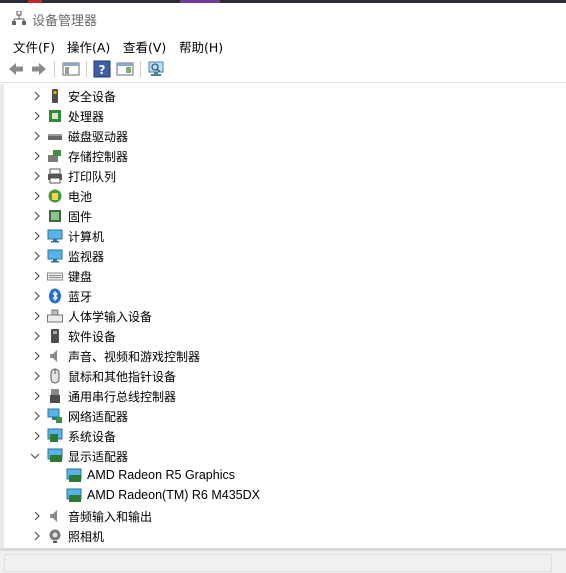  What do you see at coordinates (55, 536) in the screenshot?
I see `camera-icon` at bounding box center [55, 536].